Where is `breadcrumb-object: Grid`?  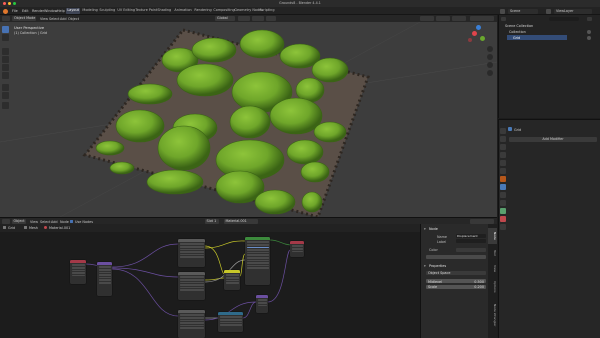
breadcrumb-object: Grid is located at coordinates (11, 228).